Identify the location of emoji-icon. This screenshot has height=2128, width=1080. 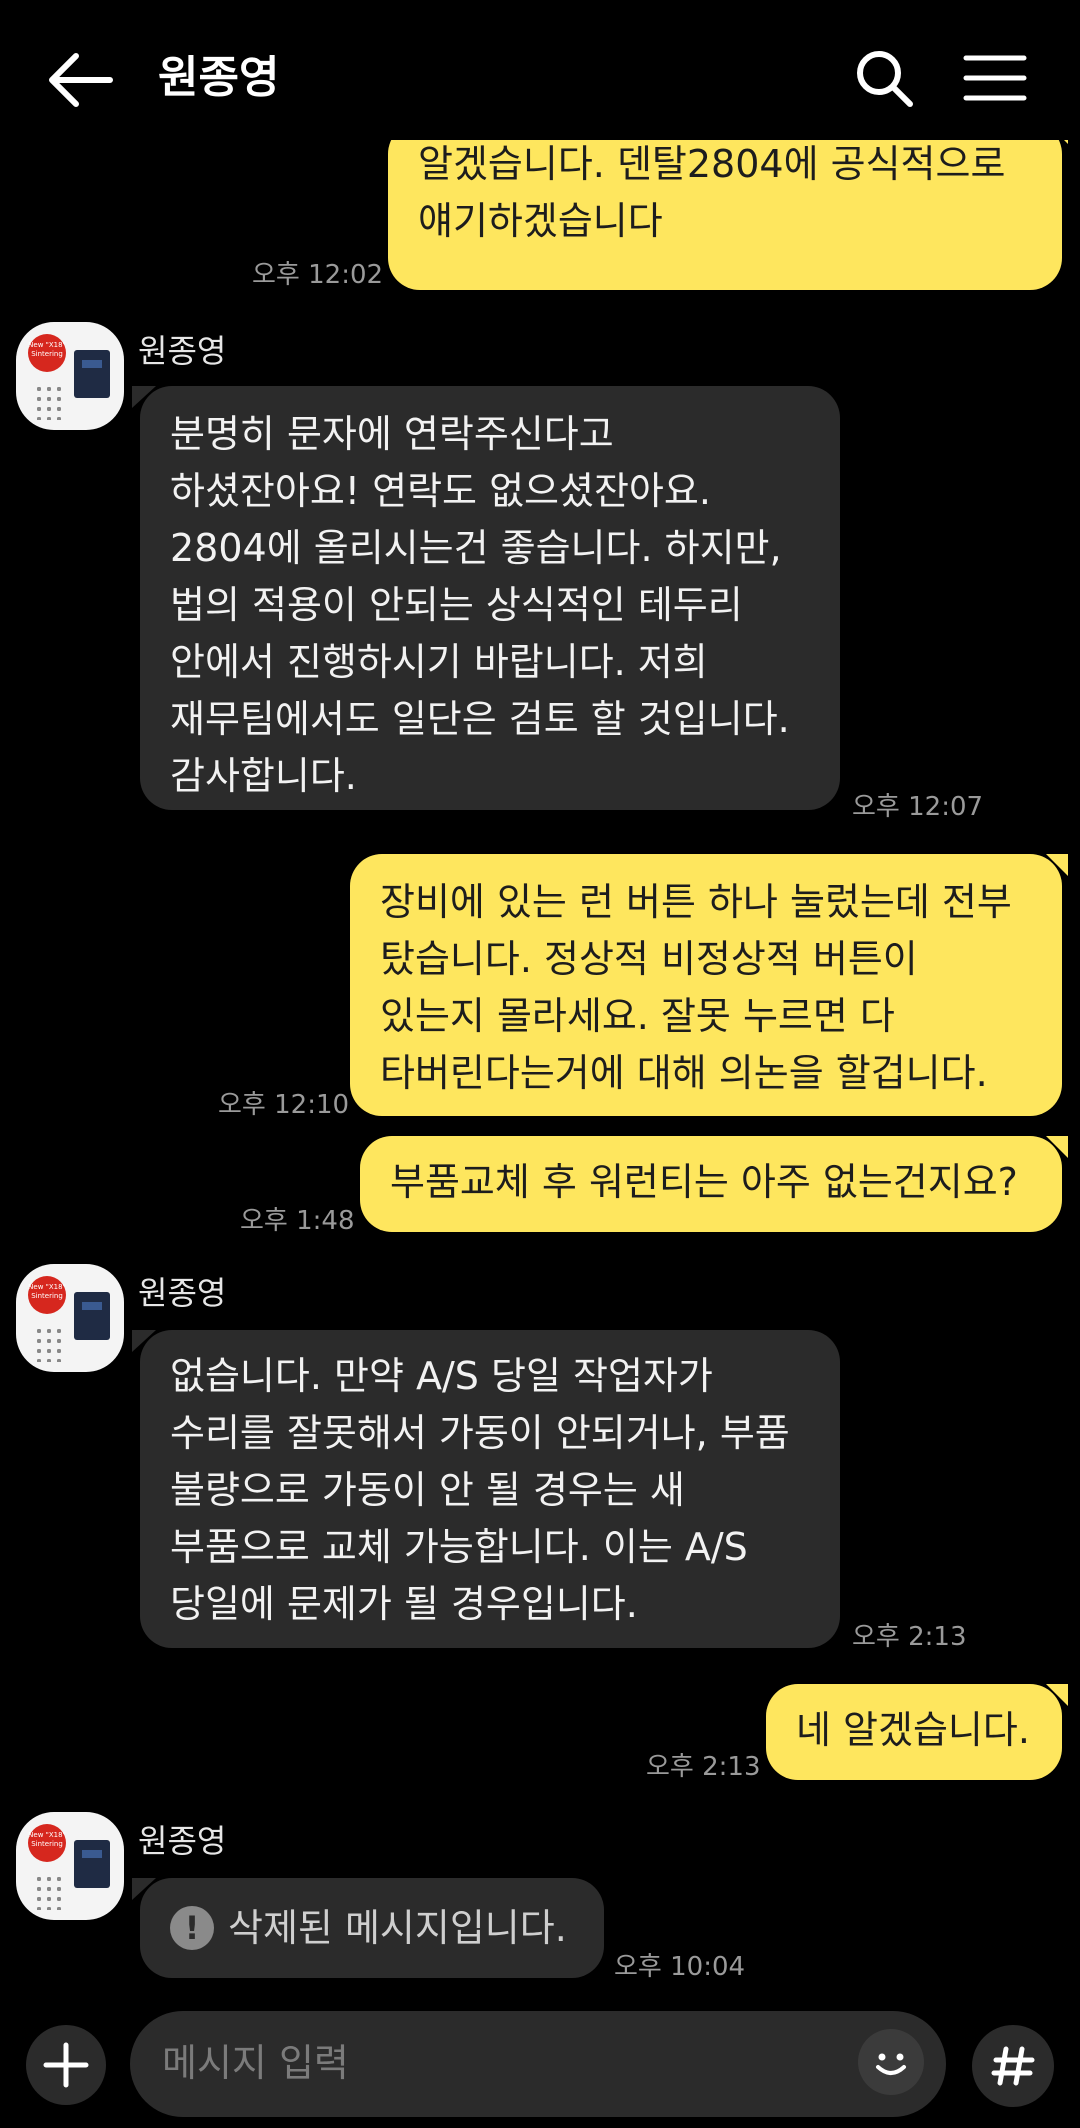
(891, 2064).